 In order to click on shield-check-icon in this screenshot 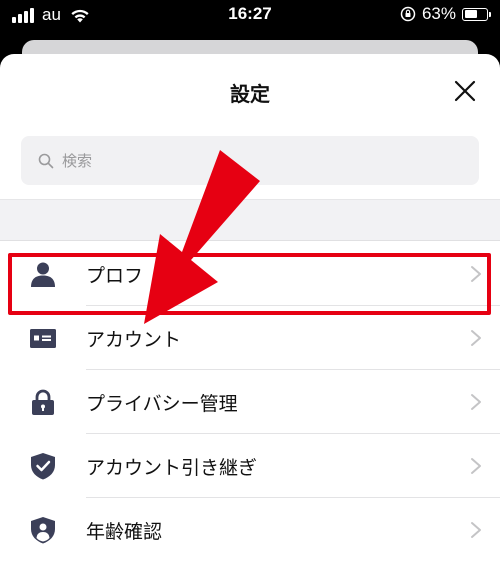, I will do `click(43, 466)`.